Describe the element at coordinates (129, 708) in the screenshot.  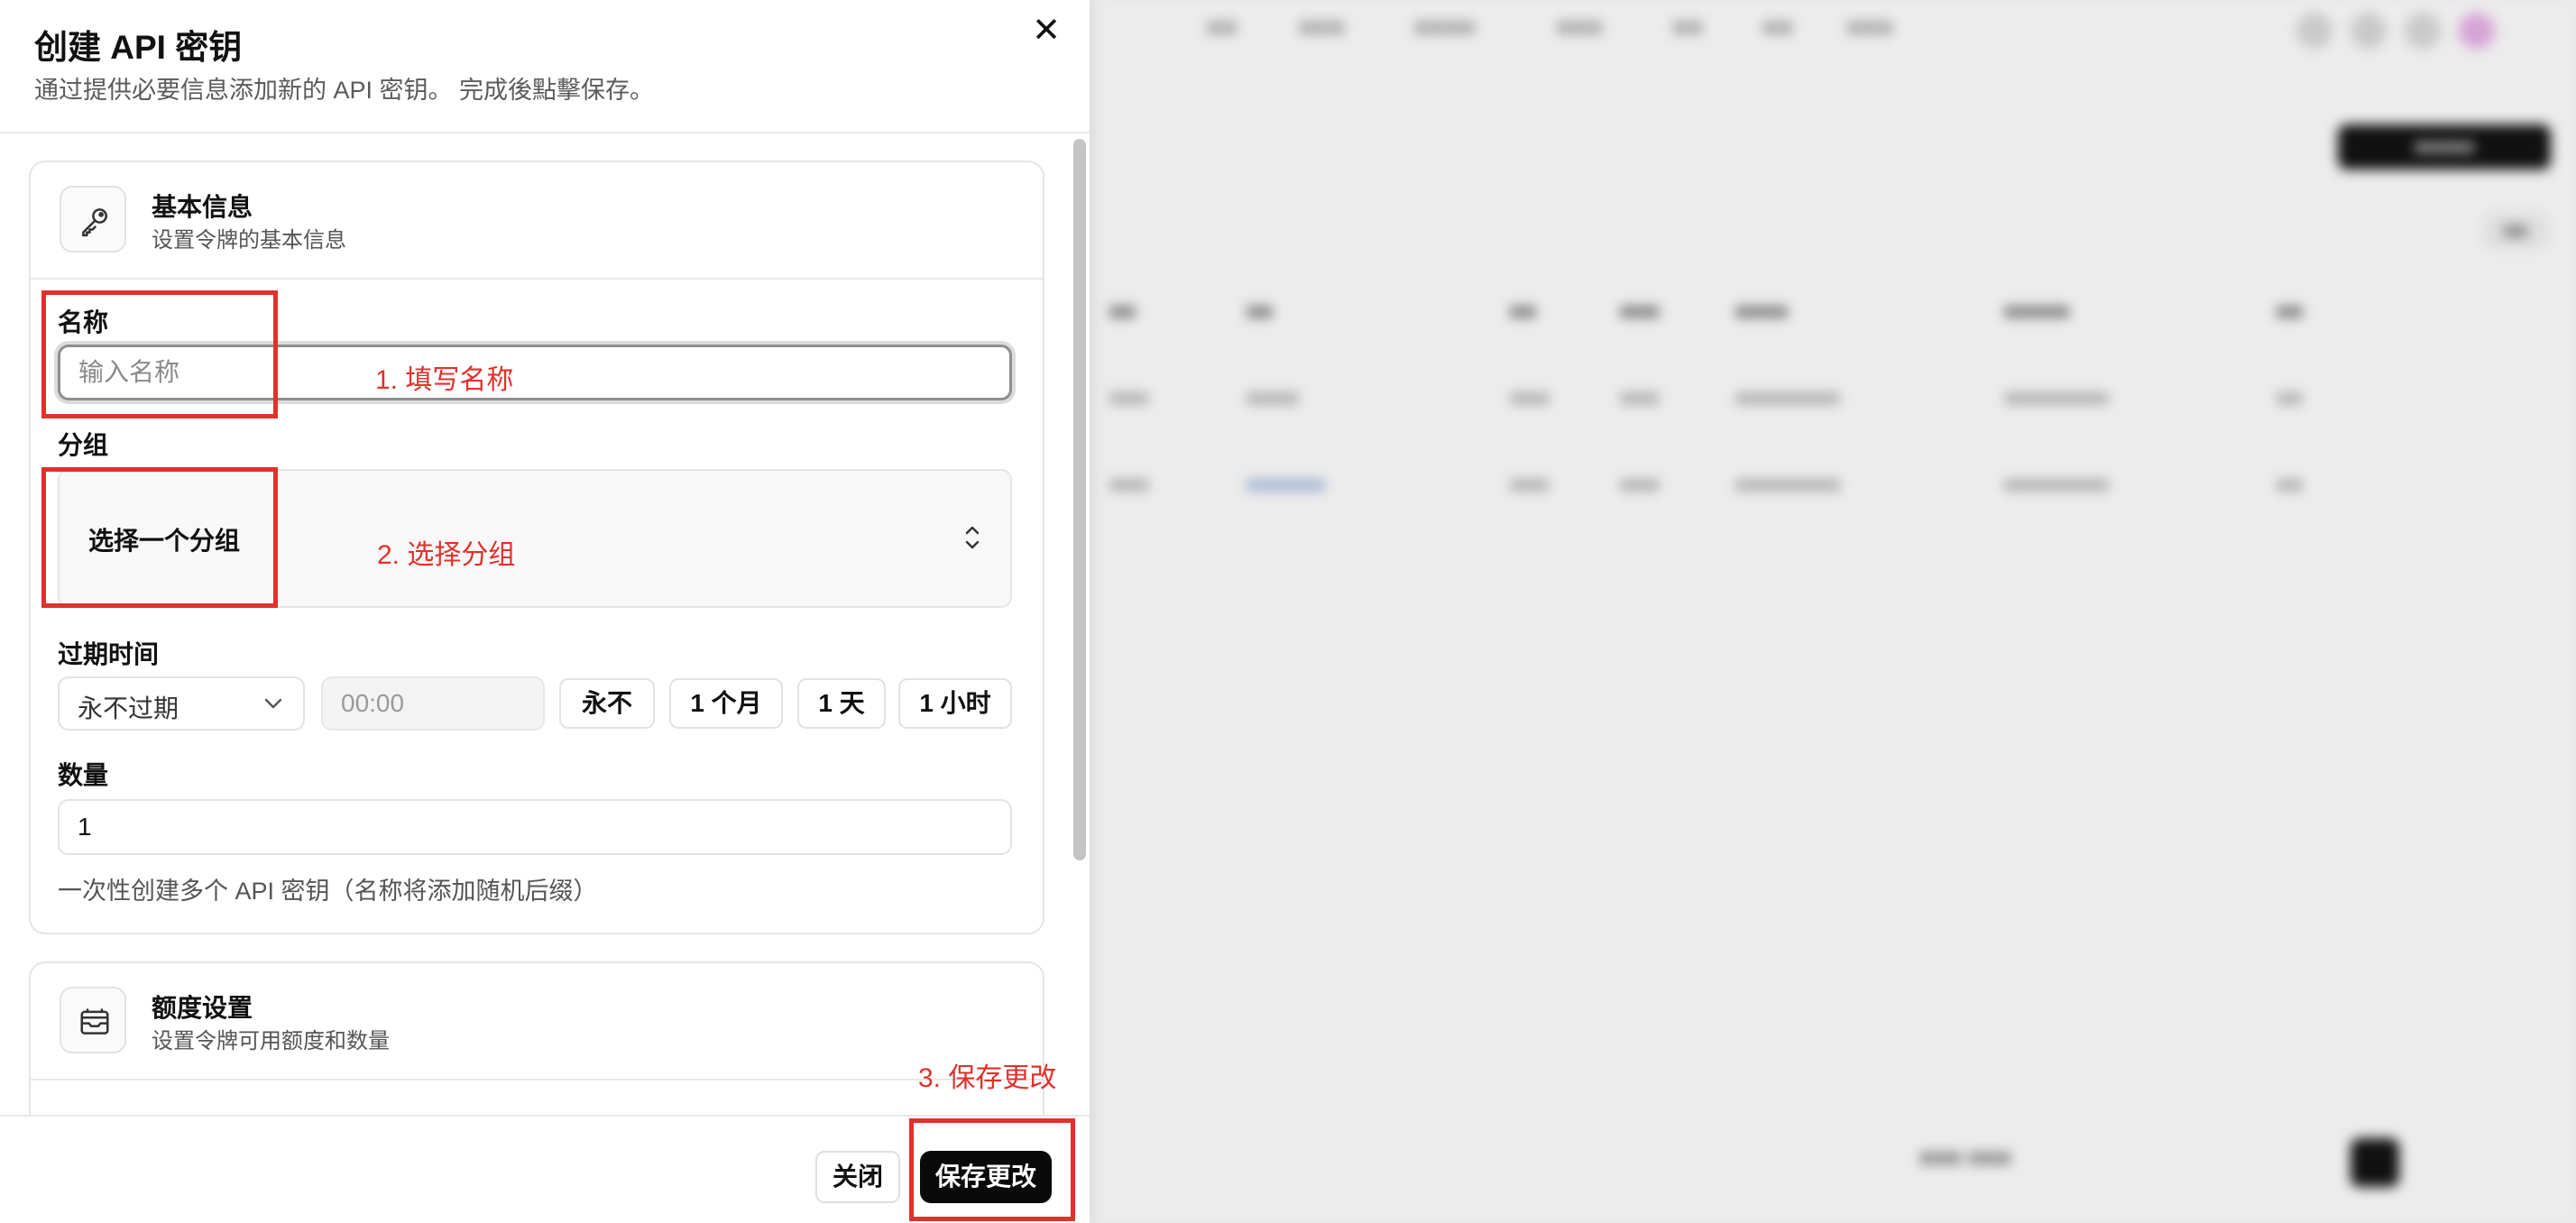
I see `expiry-select-value: 永不过期` at that location.